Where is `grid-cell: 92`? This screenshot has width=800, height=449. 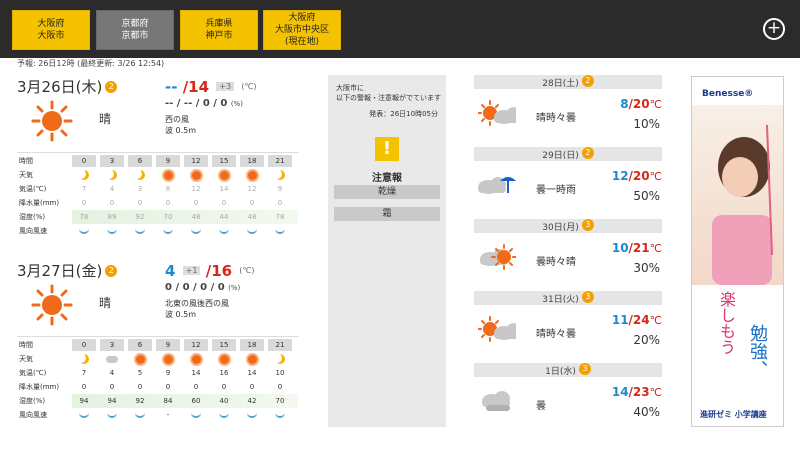
grid-cell: 92 is located at coordinates (140, 217).